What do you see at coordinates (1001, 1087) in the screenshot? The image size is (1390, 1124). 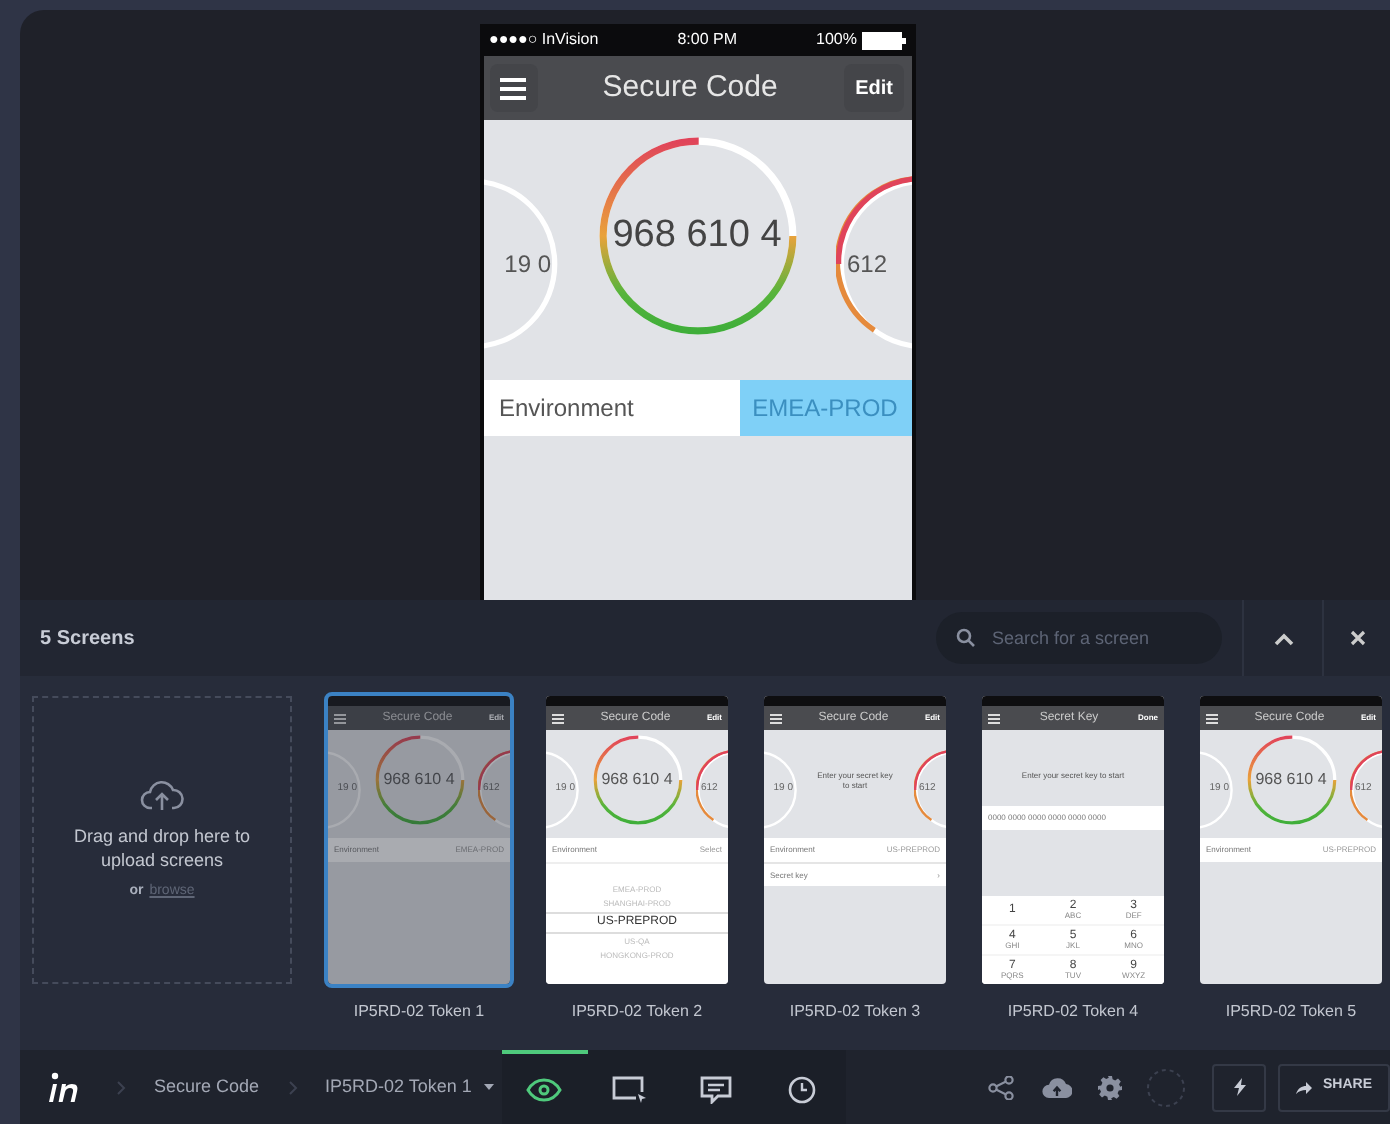 I see `share-nodes-icon` at bounding box center [1001, 1087].